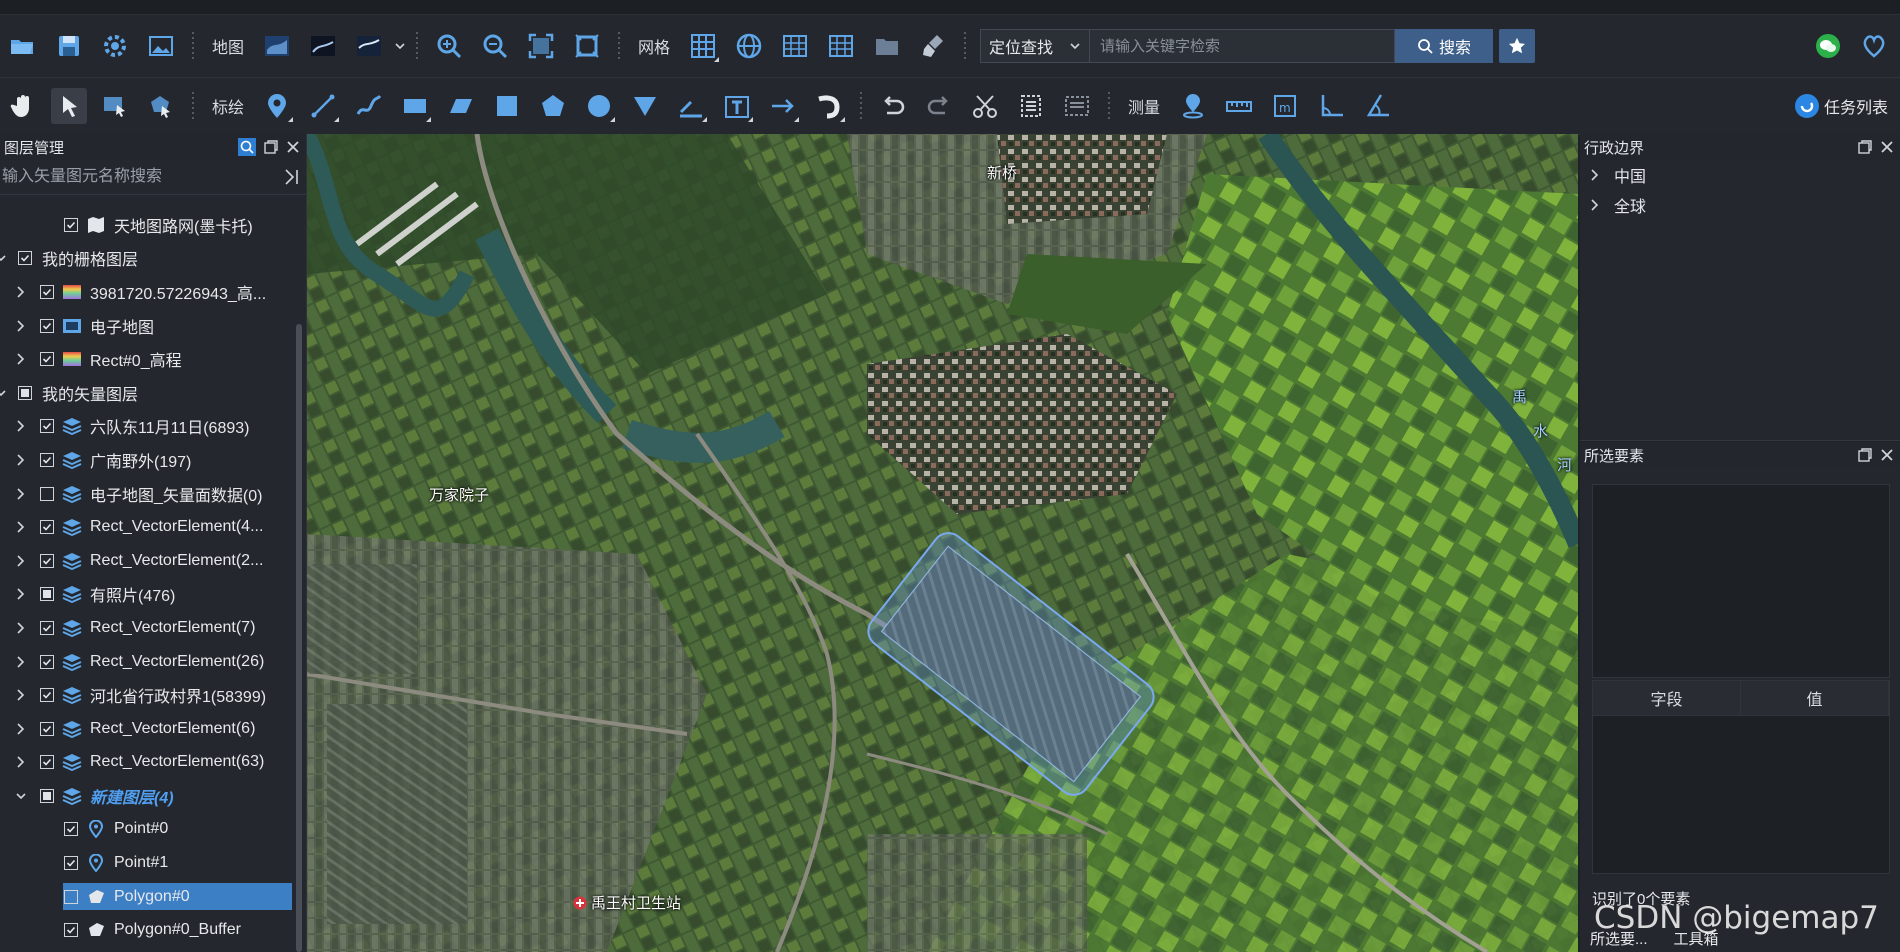 This screenshot has width=1900, height=952. What do you see at coordinates (148, 897) in the screenshot?
I see `layer-tree-item: Polygon#0` at bounding box center [148, 897].